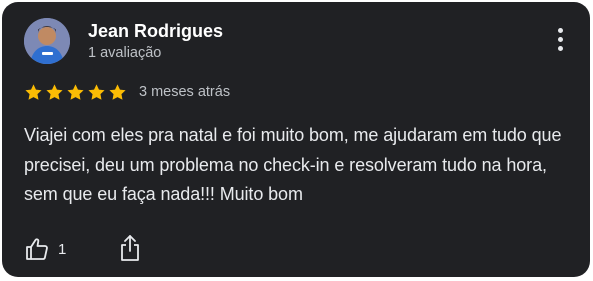  What do you see at coordinates (125, 53) in the screenshot?
I see `review-count: 1 avaliação` at bounding box center [125, 53].